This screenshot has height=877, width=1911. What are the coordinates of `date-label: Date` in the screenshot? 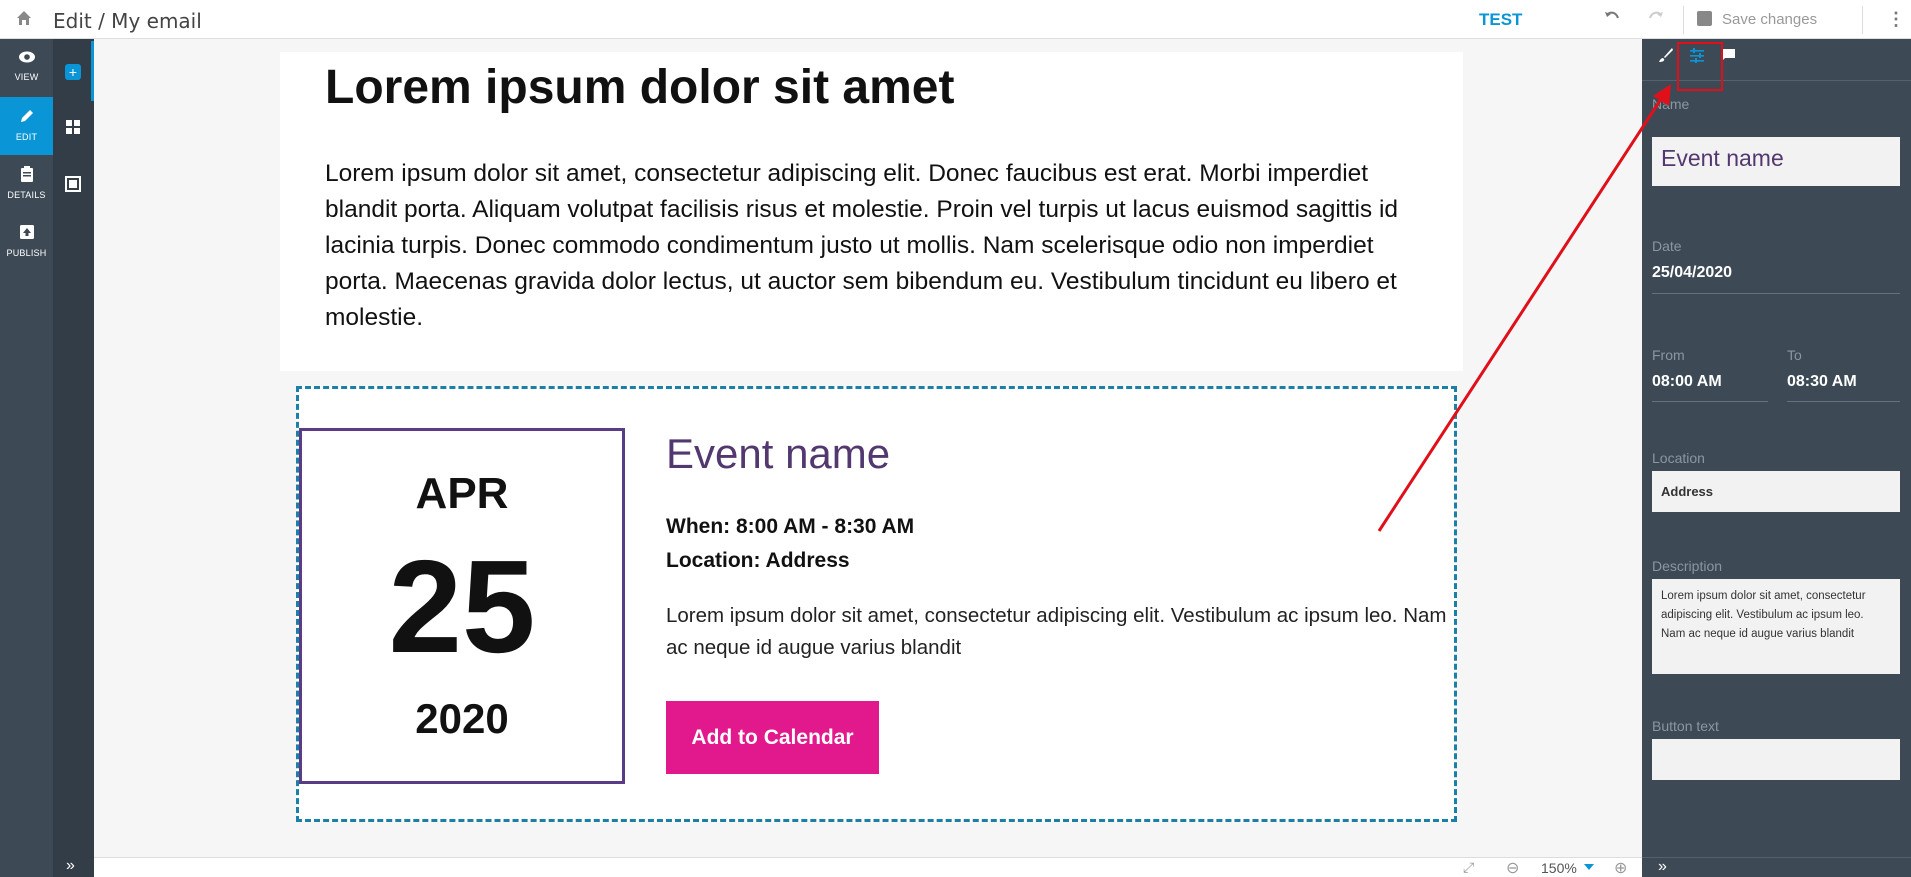 It's located at (1667, 246).